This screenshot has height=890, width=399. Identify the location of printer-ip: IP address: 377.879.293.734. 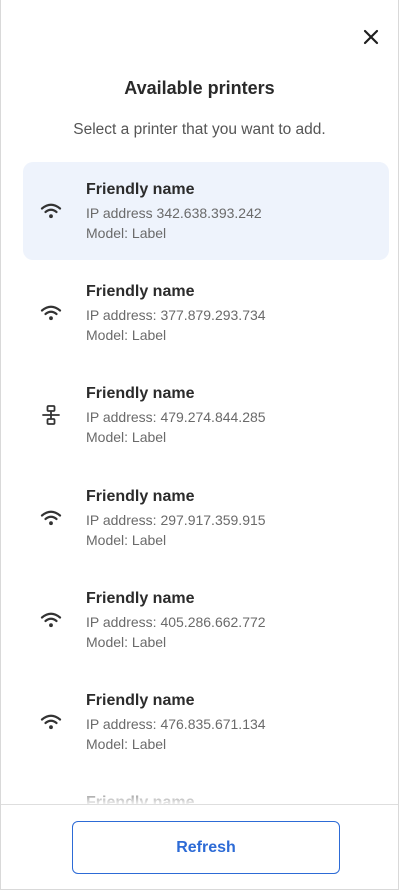
(176, 315).